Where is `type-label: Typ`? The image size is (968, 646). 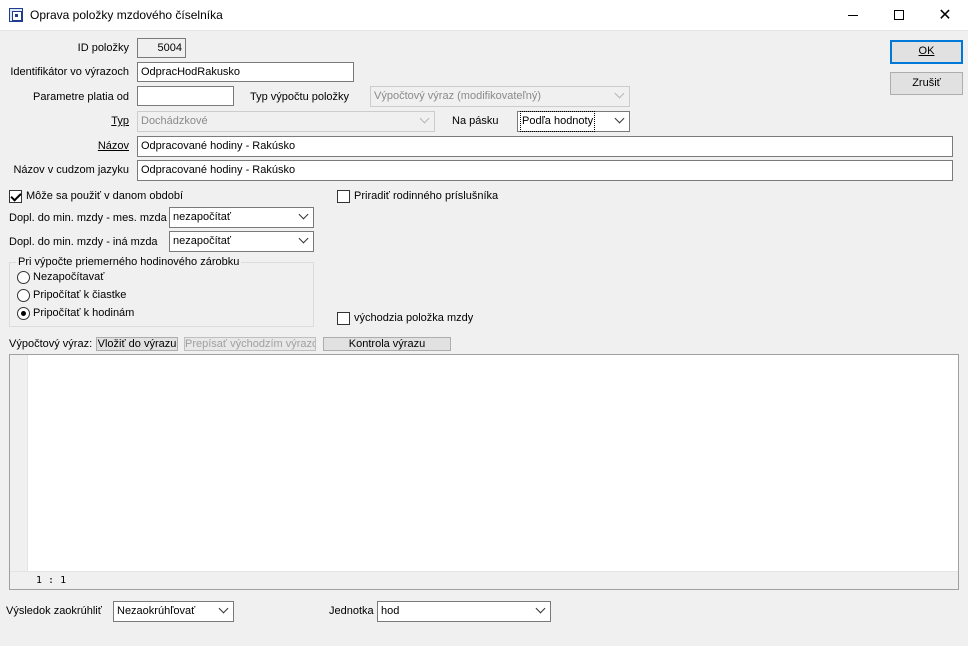
type-label: Typ is located at coordinates (120, 121).